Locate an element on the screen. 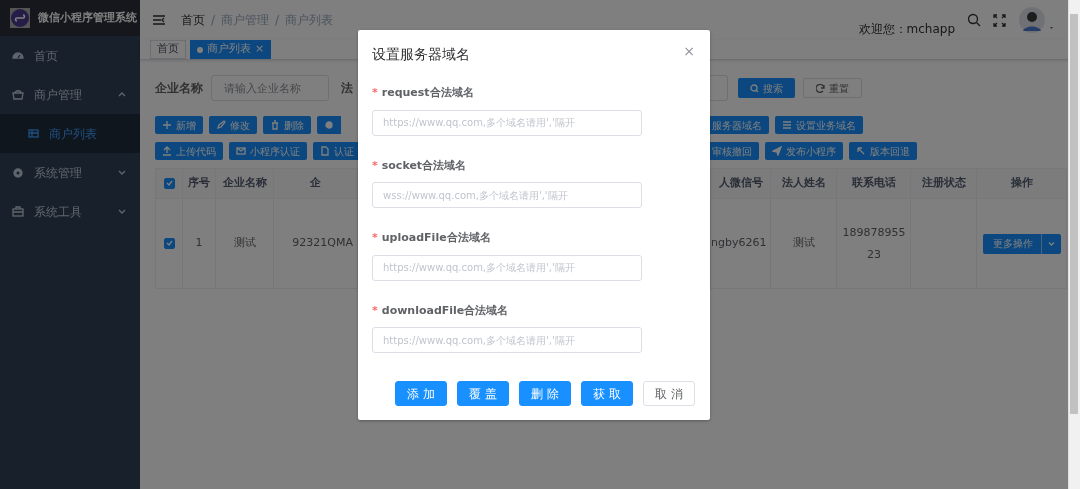  toolbar-button: 认证 is located at coordinates (335, 151).